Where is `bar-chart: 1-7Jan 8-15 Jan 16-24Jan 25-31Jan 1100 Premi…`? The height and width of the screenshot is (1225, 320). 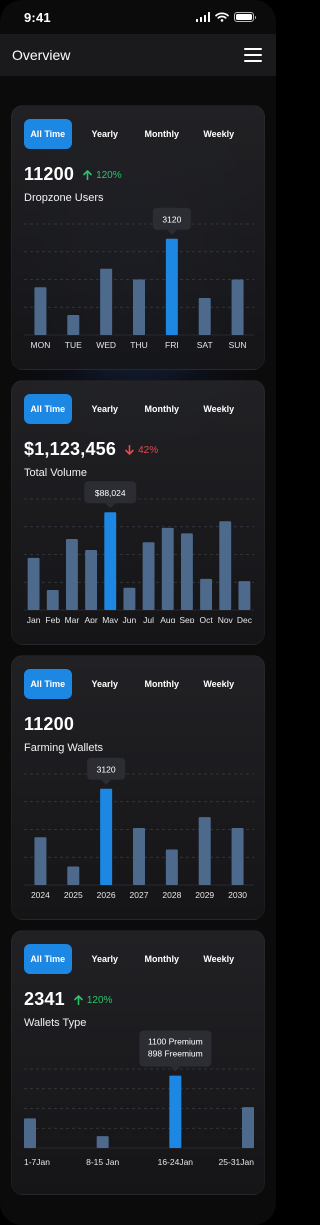
bar-chart: 1-7Jan 8-15 Jan 16-24Jan 25-31Jan 1100 Premi… is located at coordinates (139, 1098).